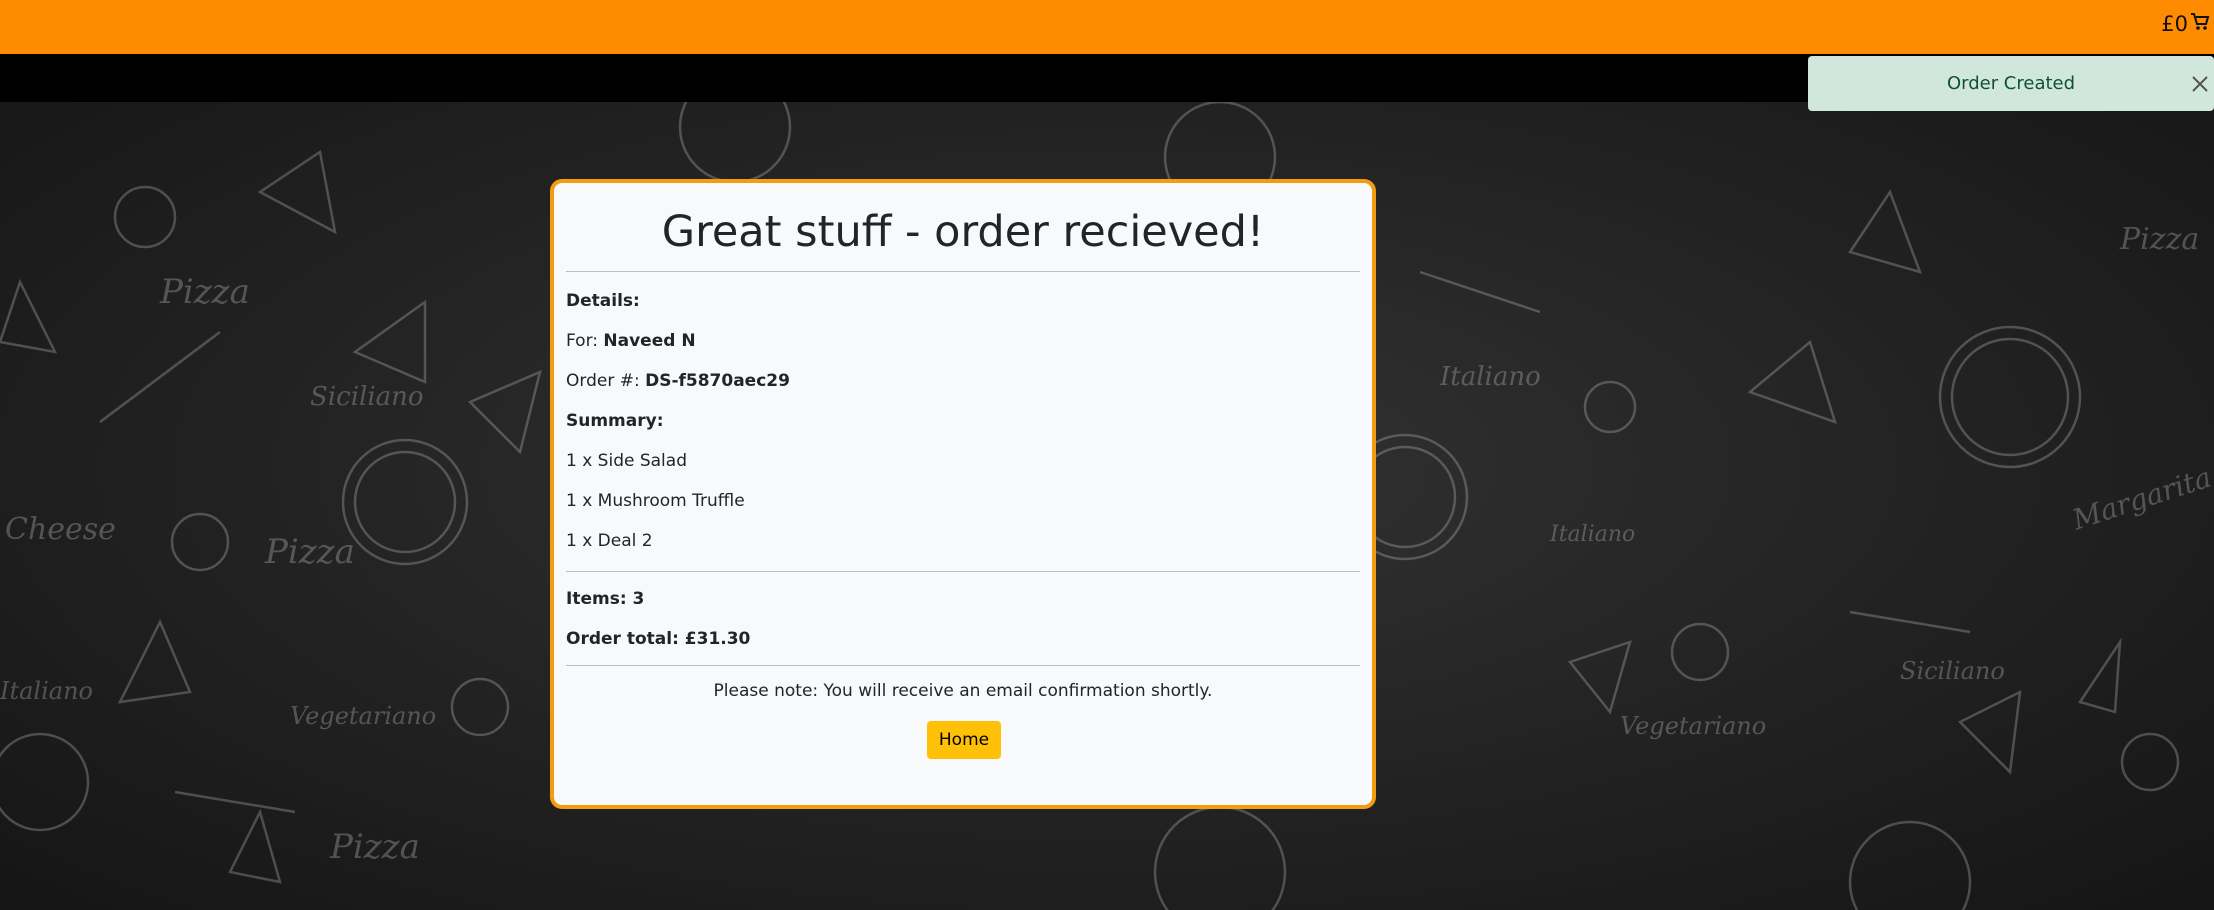 The image size is (2214, 910). Describe the element at coordinates (582, 341) in the screenshot. I see `for-label: For:` at that location.